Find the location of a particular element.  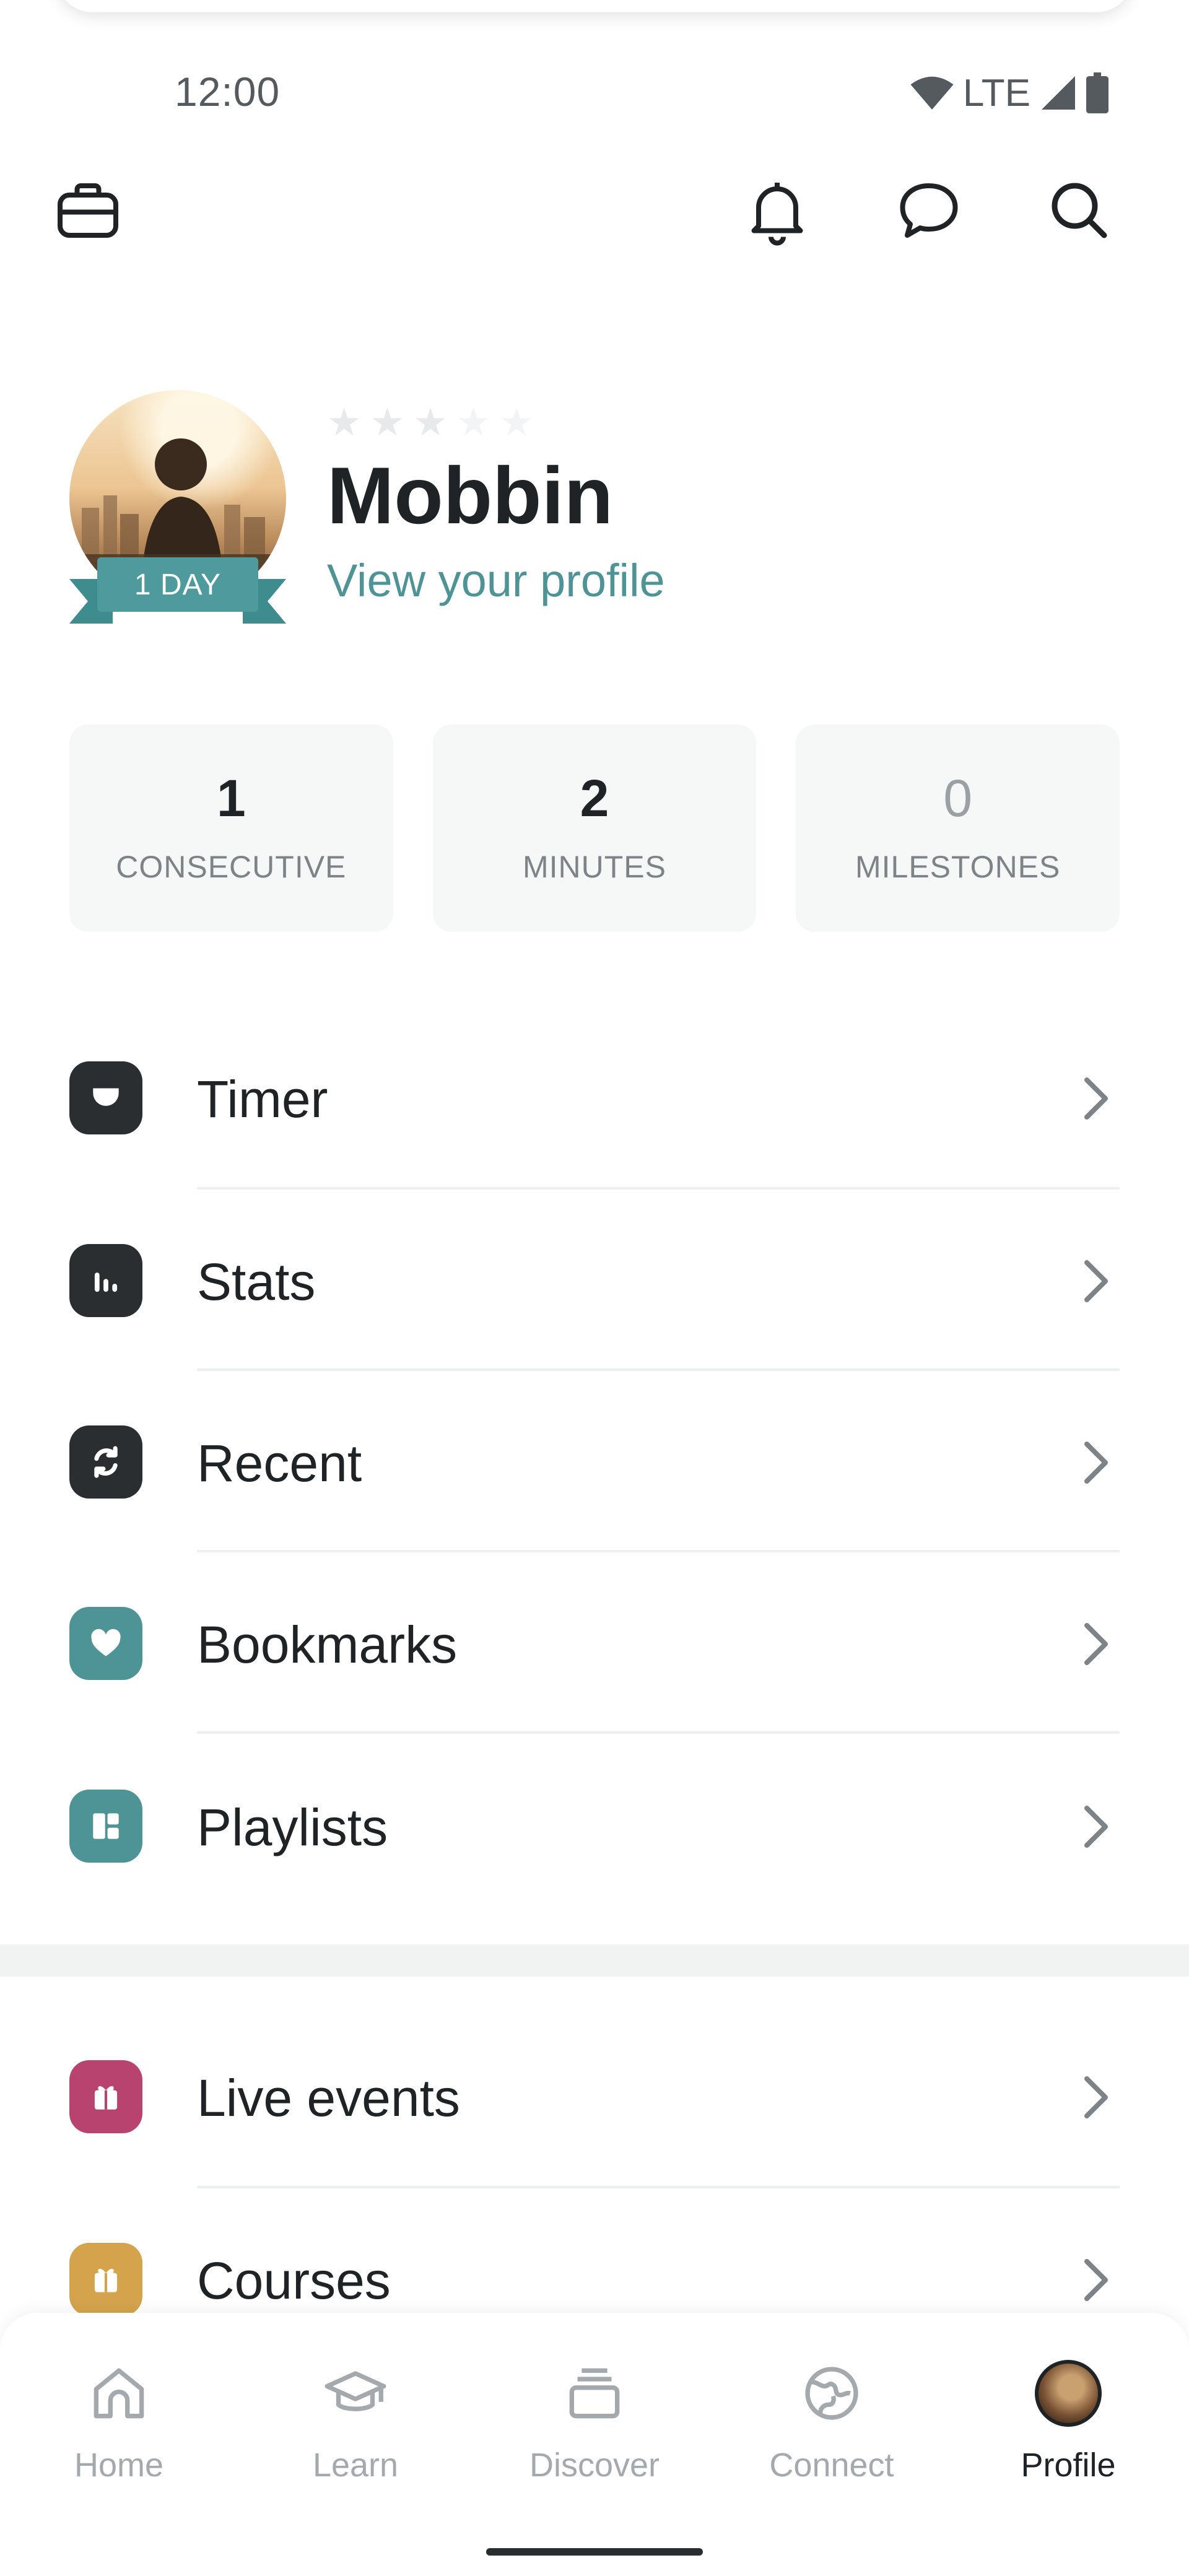

nav-label: Profile is located at coordinates (1068, 2465).